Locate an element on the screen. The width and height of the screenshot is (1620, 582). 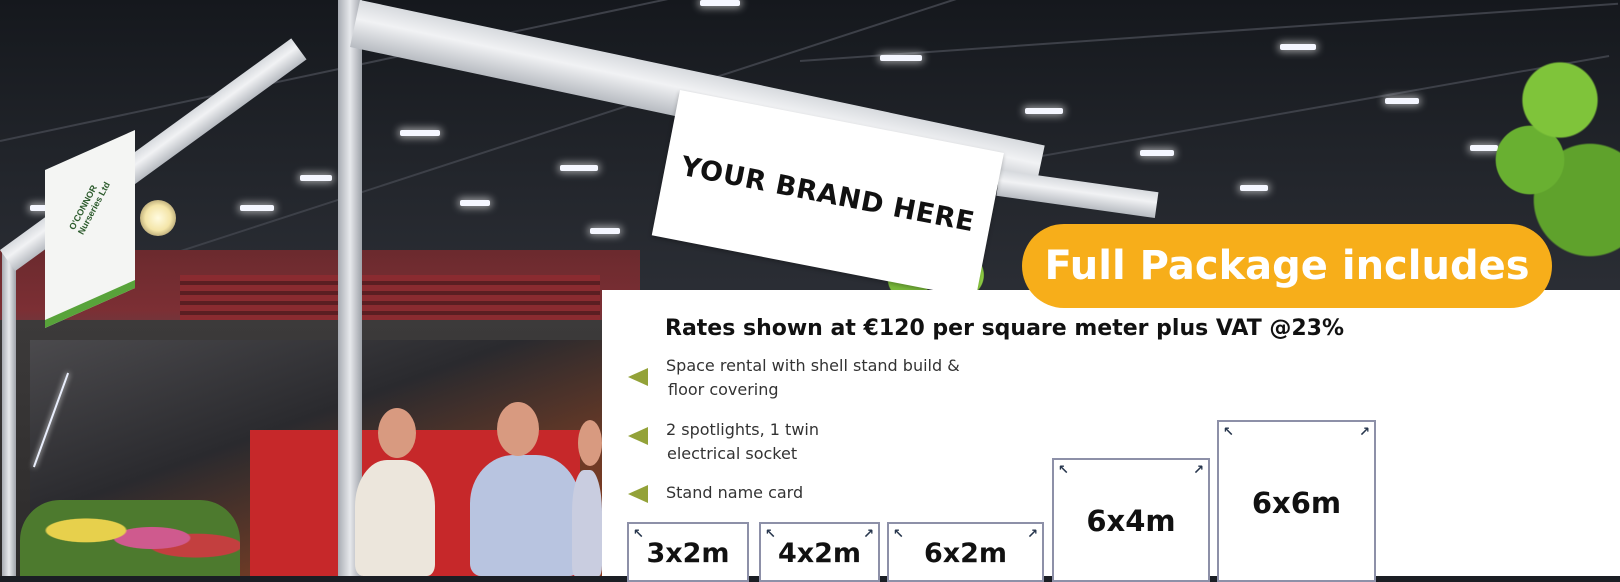
spotlight is located at coordinates (158, 218).